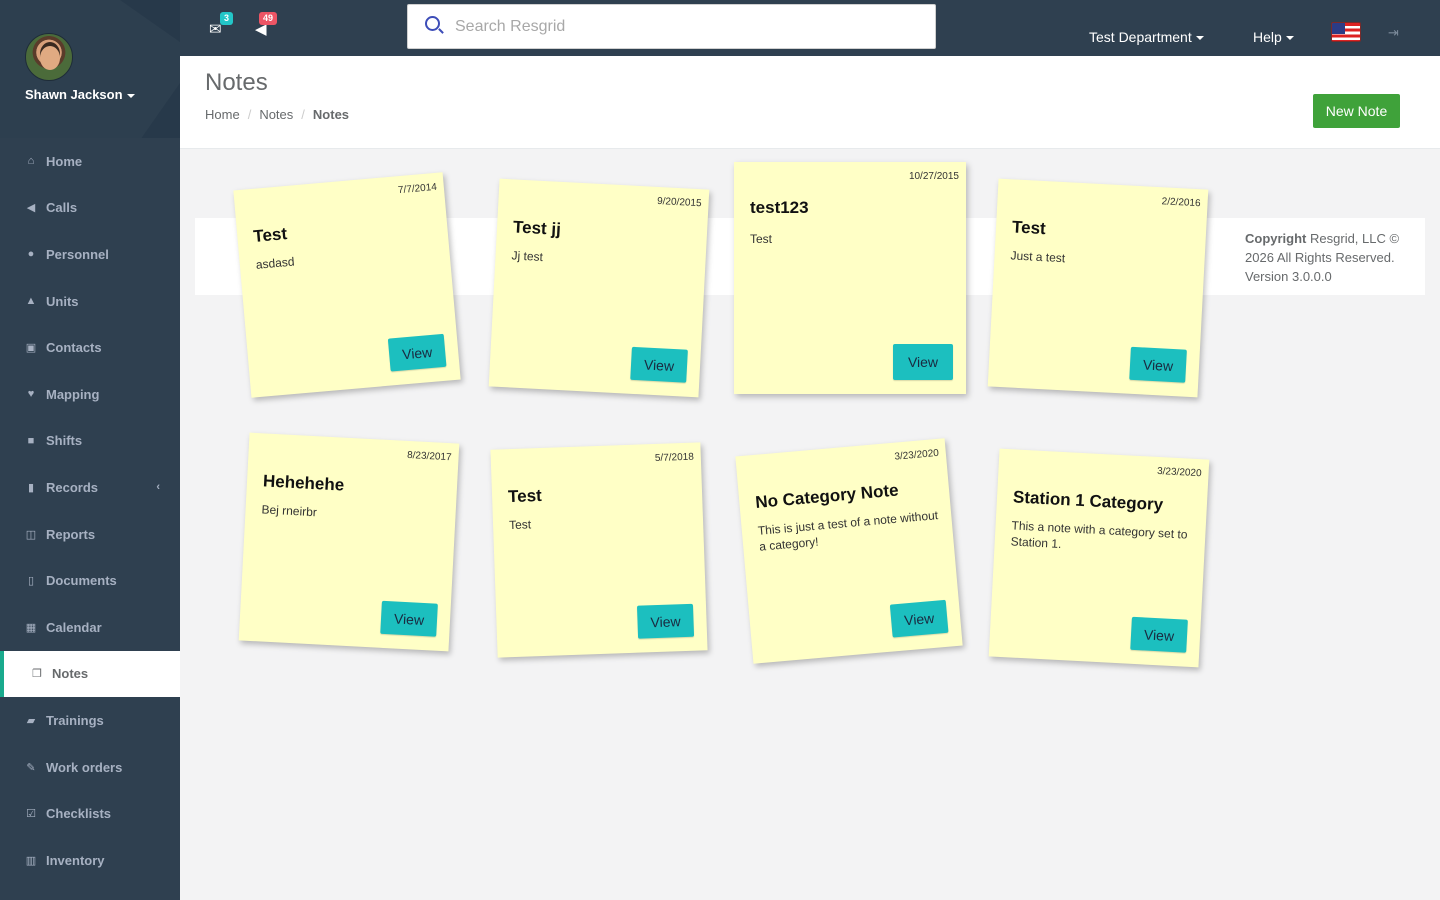 This screenshot has width=1440, height=900. Describe the element at coordinates (222, 114) in the screenshot. I see `breadcrumb-home: Home` at that location.